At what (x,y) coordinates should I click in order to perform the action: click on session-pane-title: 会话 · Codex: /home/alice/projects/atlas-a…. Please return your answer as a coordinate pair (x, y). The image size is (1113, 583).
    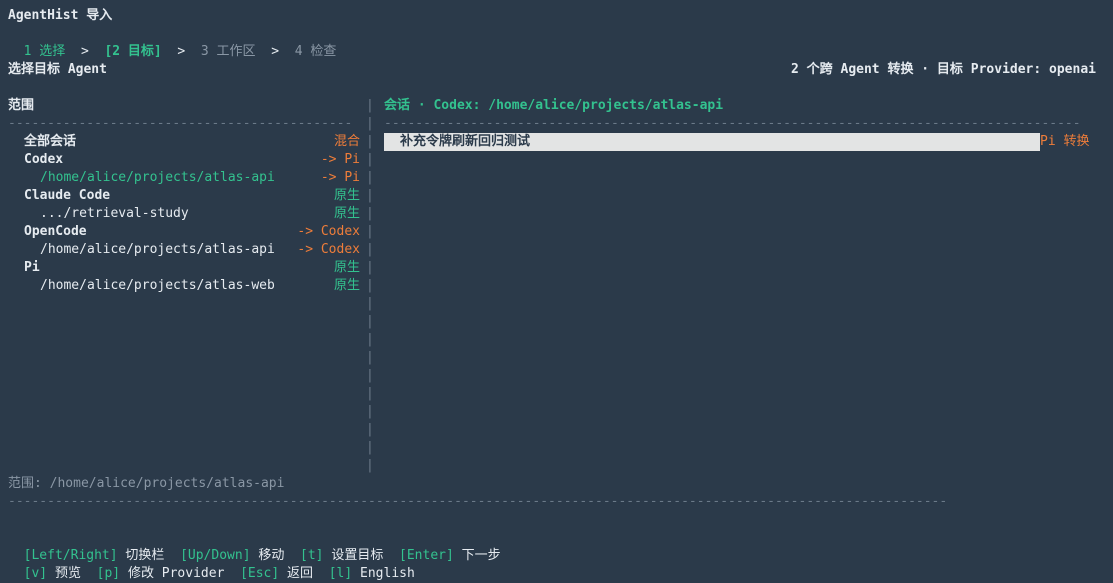
    Looking at the image, I should click on (554, 105).